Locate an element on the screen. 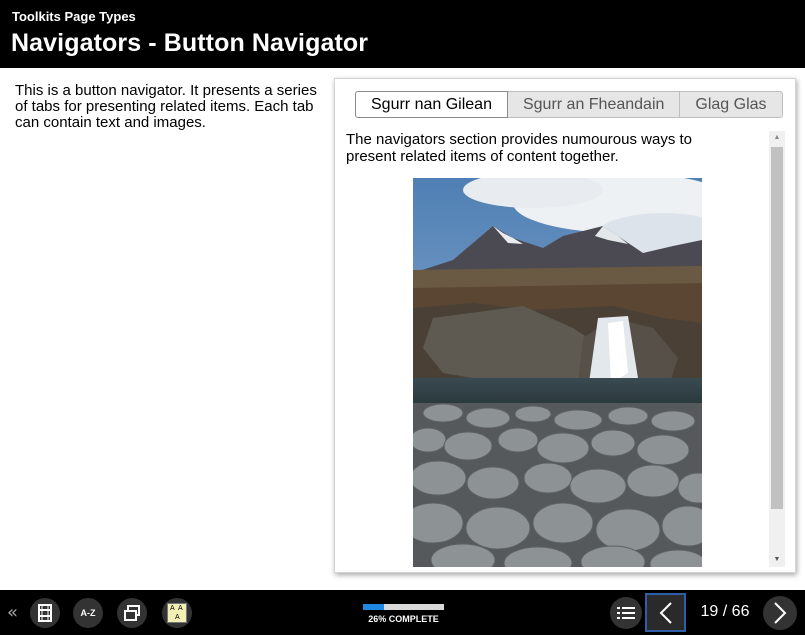  scroll-up-icon: ▲ is located at coordinates (777, 138).